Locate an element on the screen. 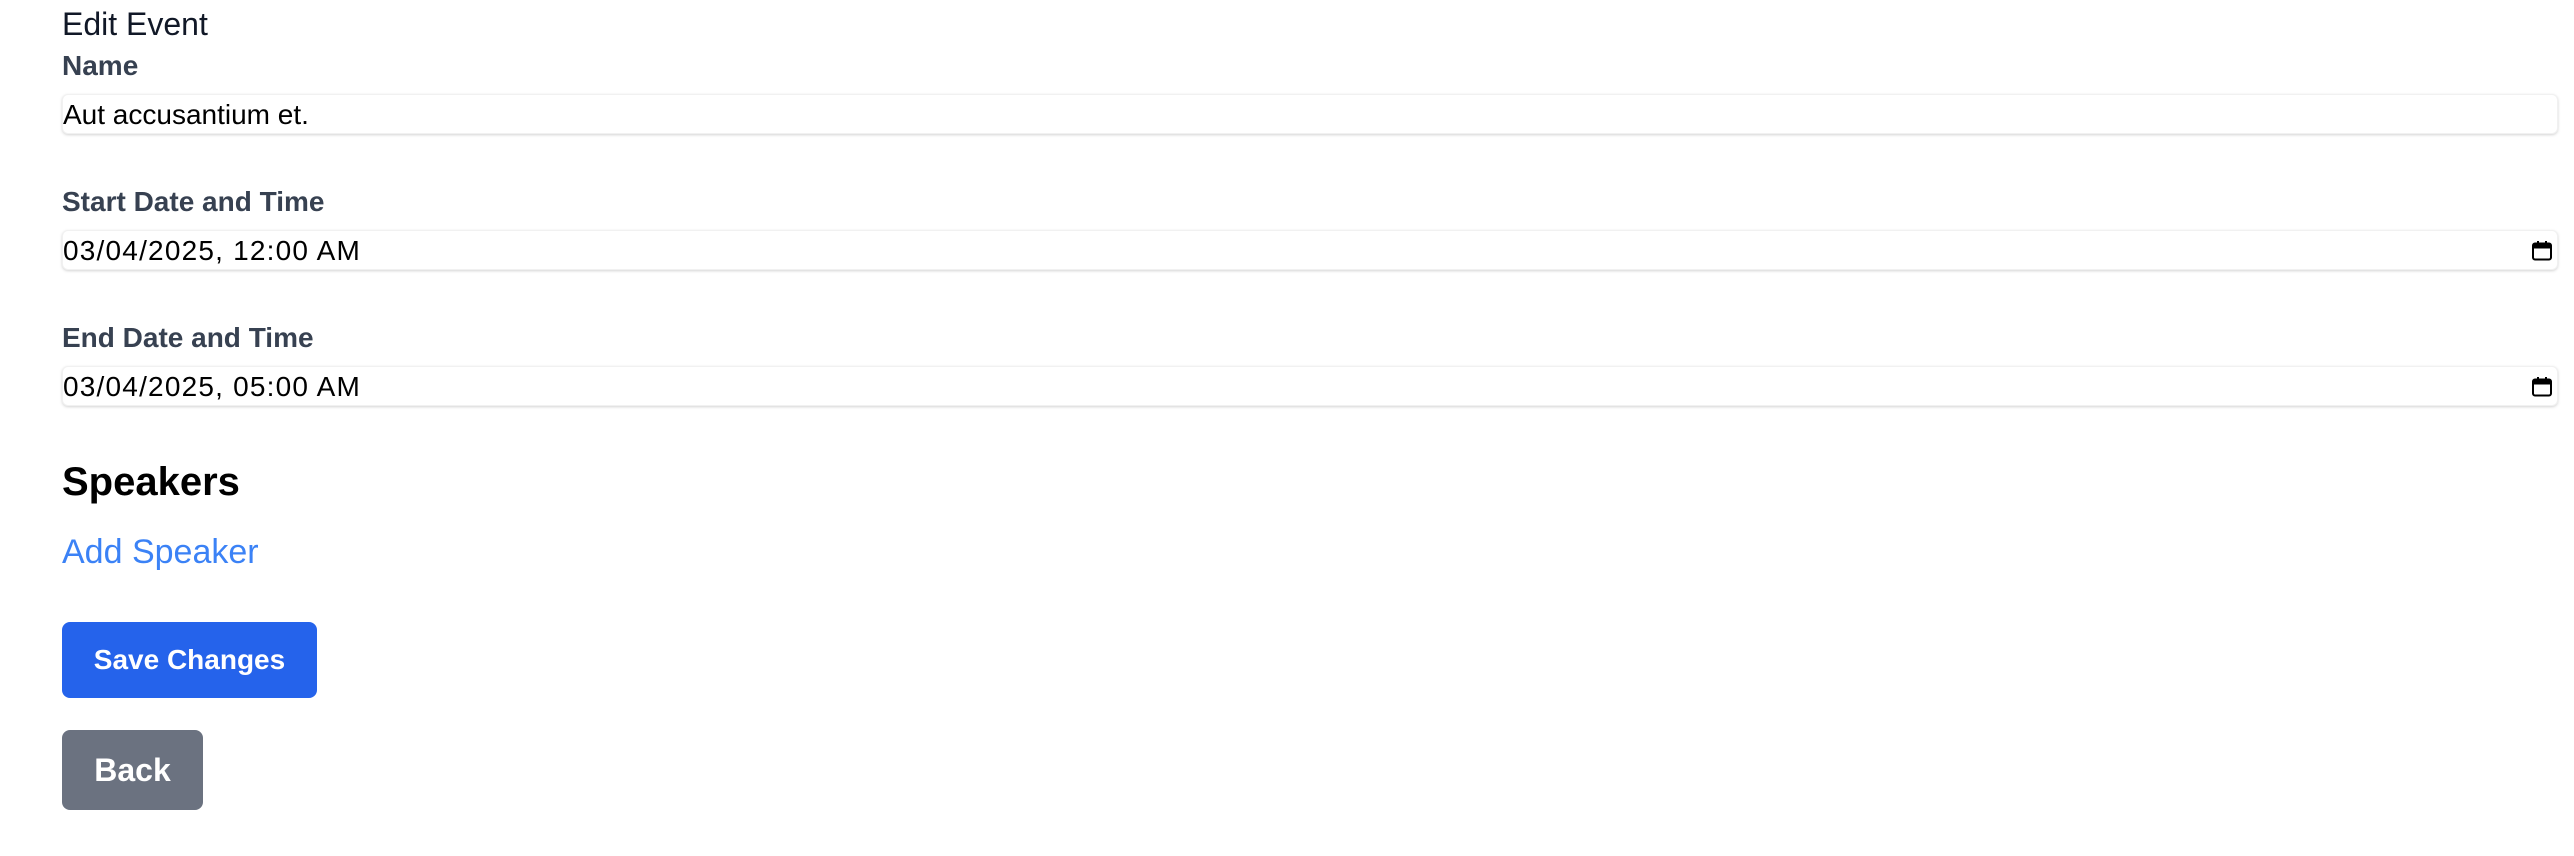  name-input: Aut accusantium et. is located at coordinates (1310, 114).